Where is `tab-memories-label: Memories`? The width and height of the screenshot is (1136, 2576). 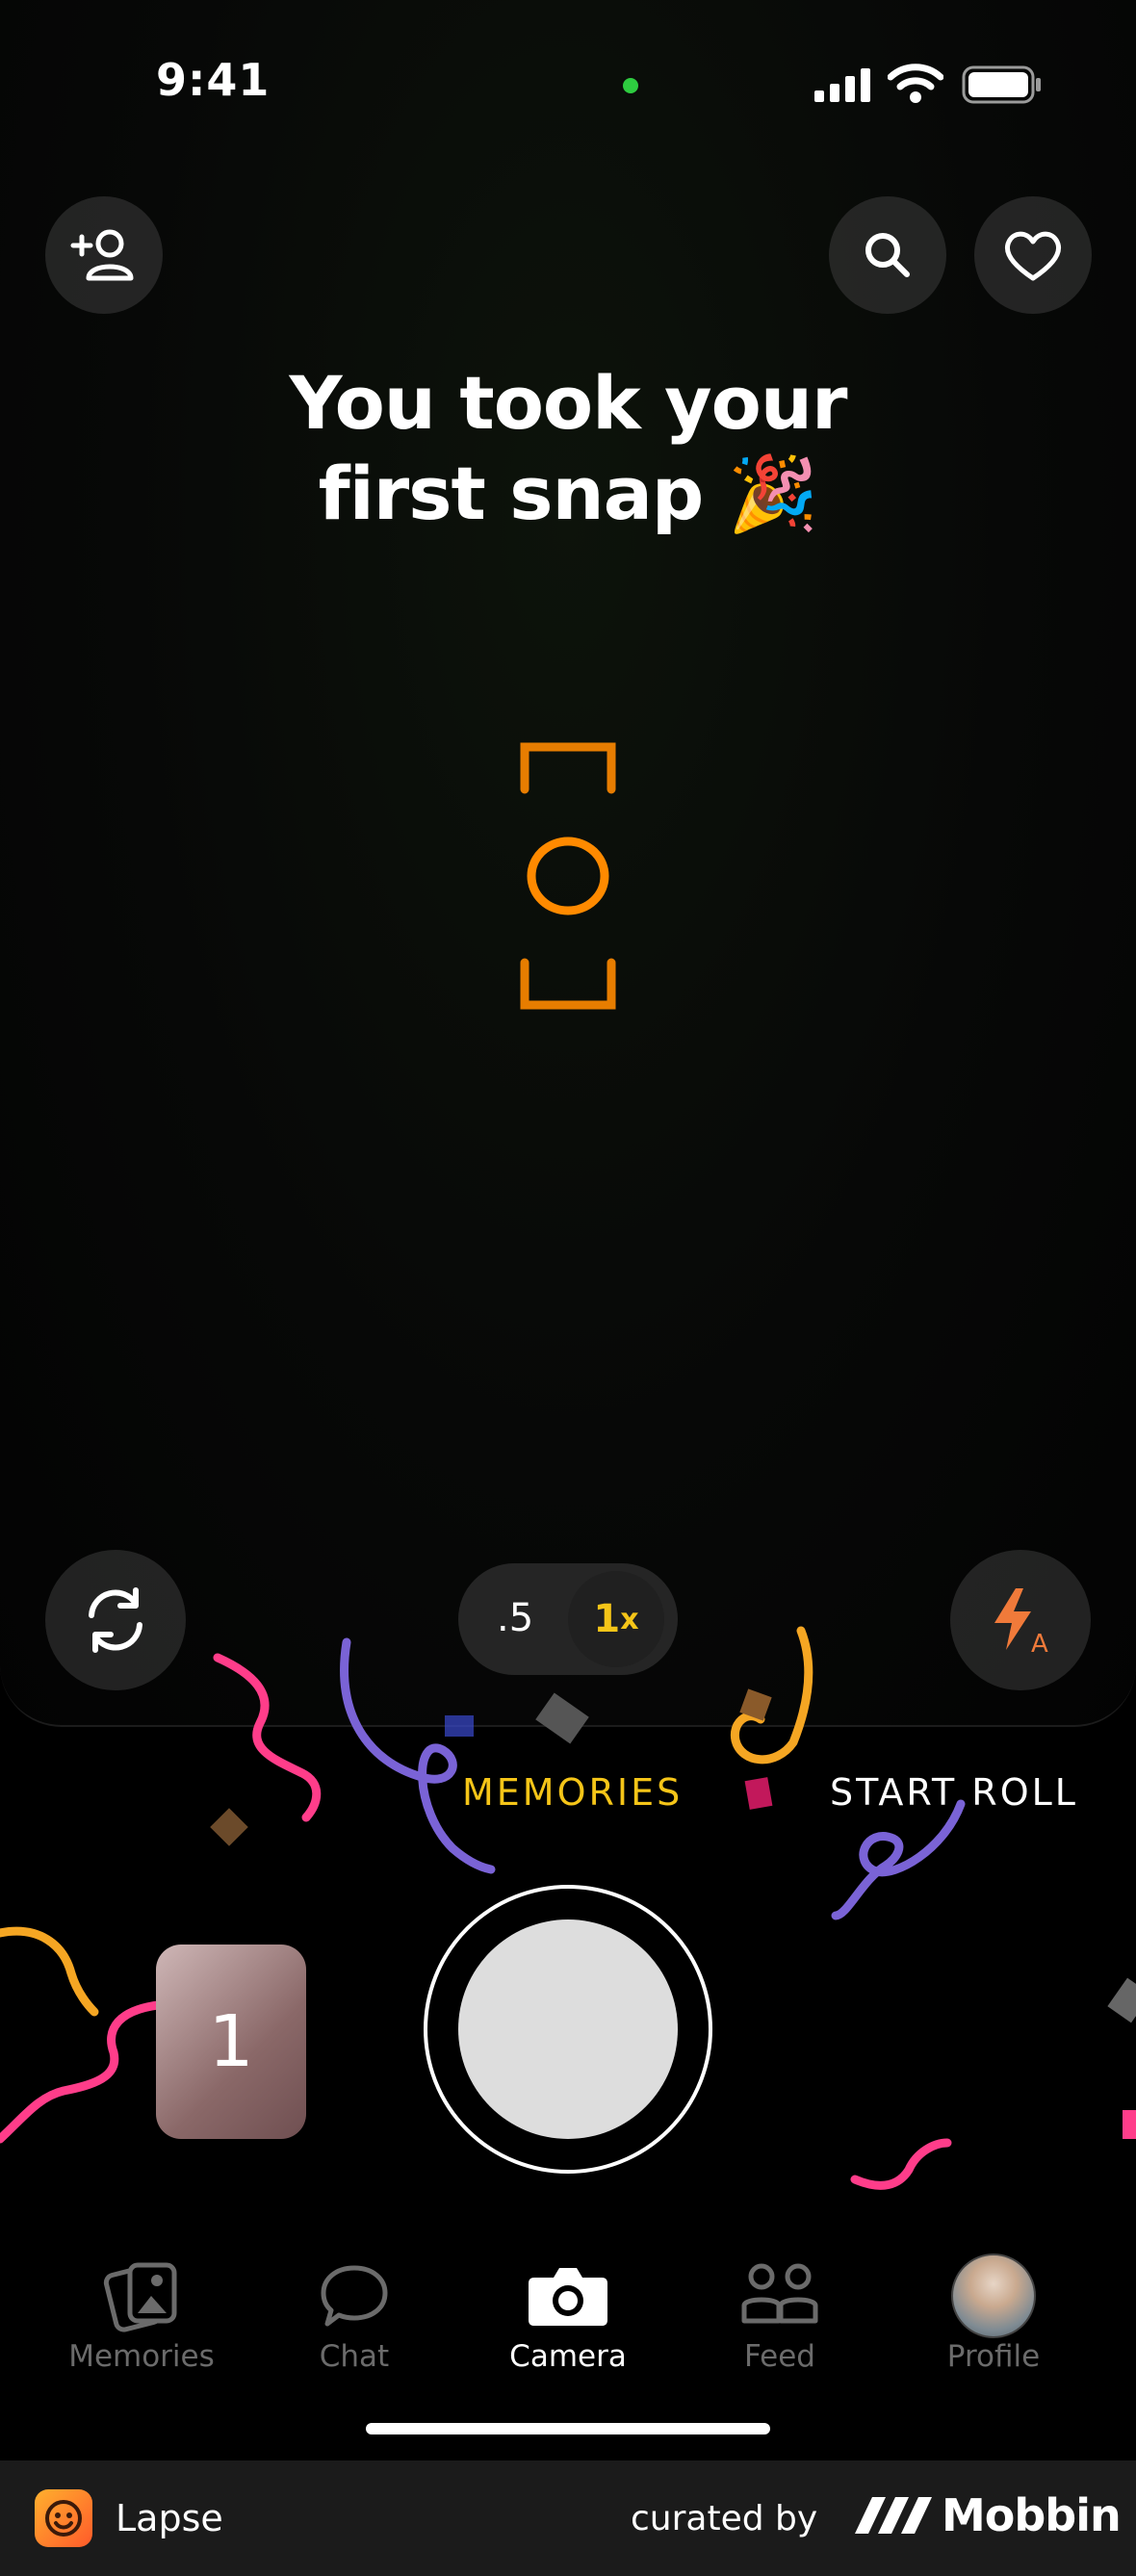
tab-memories-label: Memories is located at coordinates (141, 2357).